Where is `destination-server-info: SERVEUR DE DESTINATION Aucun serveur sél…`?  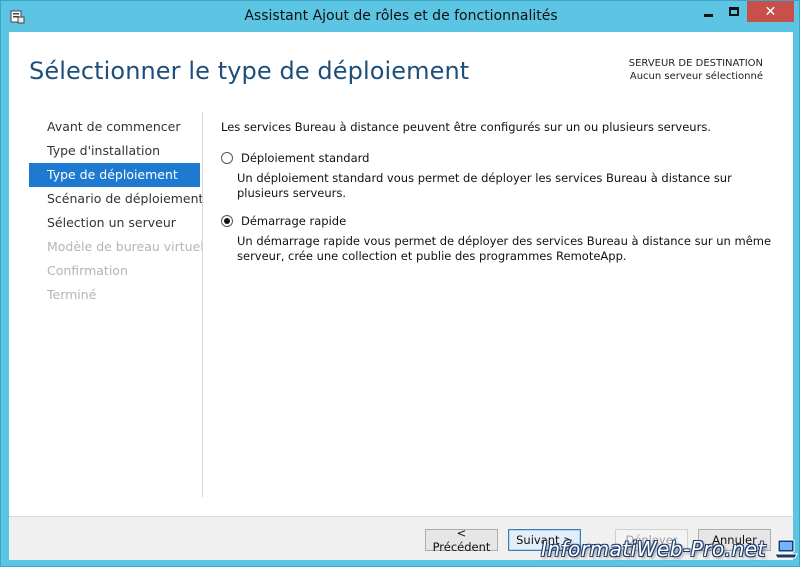 destination-server-info: SERVEUR DE DESTINATION Aucun serveur sél… is located at coordinates (696, 70).